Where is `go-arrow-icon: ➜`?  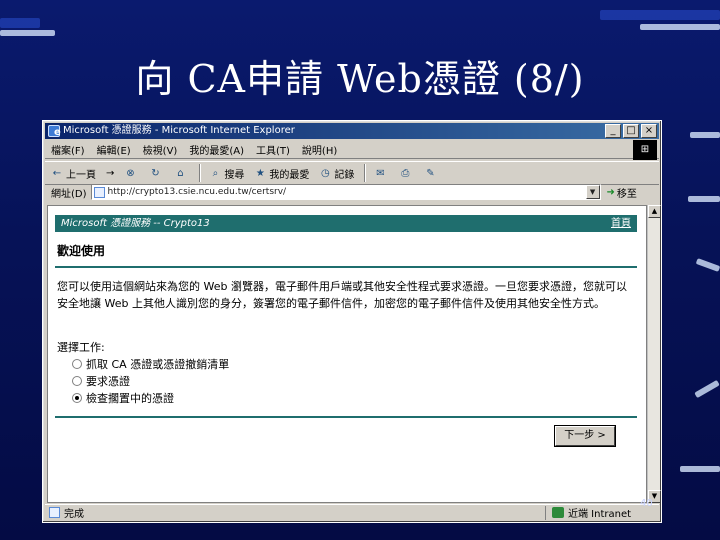 go-arrow-icon: ➜ is located at coordinates (610, 192).